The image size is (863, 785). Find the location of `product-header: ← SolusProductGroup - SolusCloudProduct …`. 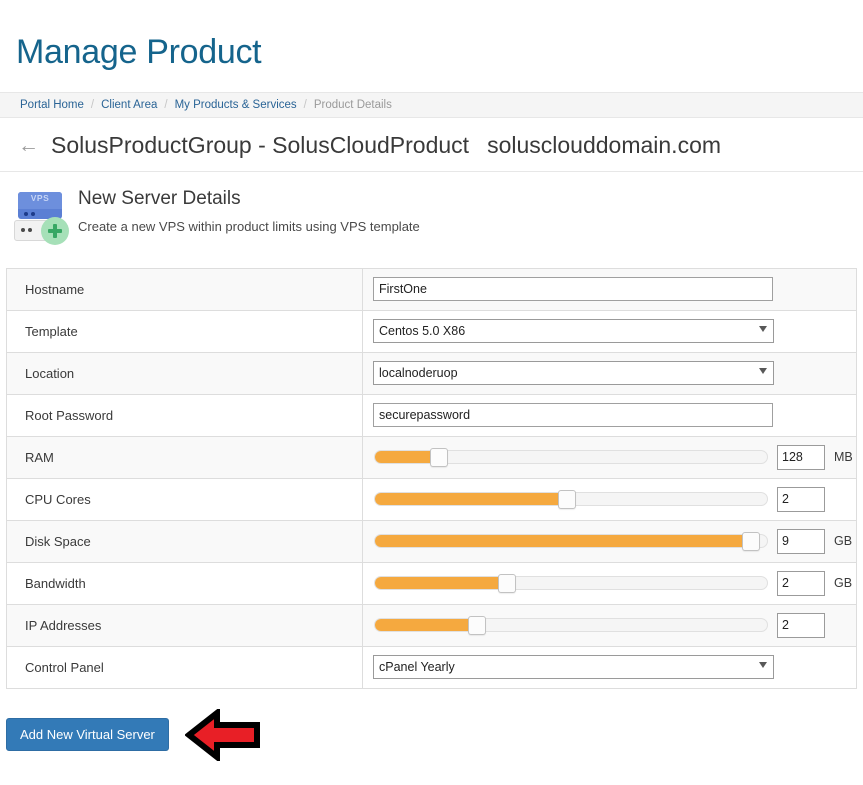

product-header: ← SolusProductGroup - SolusCloudProduct … is located at coordinates (431, 145).